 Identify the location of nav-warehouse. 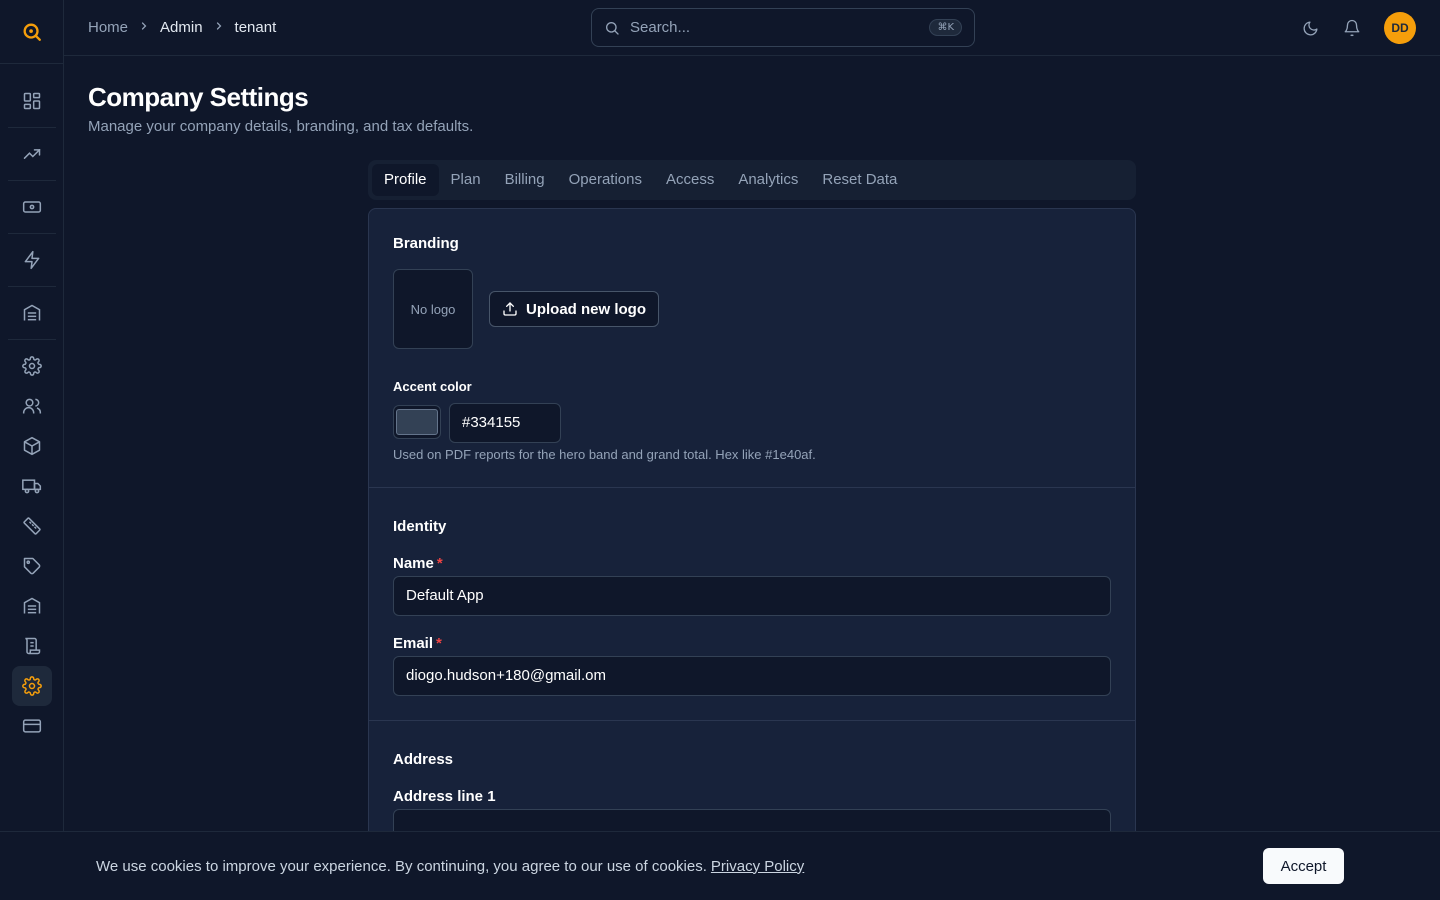
(32, 313).